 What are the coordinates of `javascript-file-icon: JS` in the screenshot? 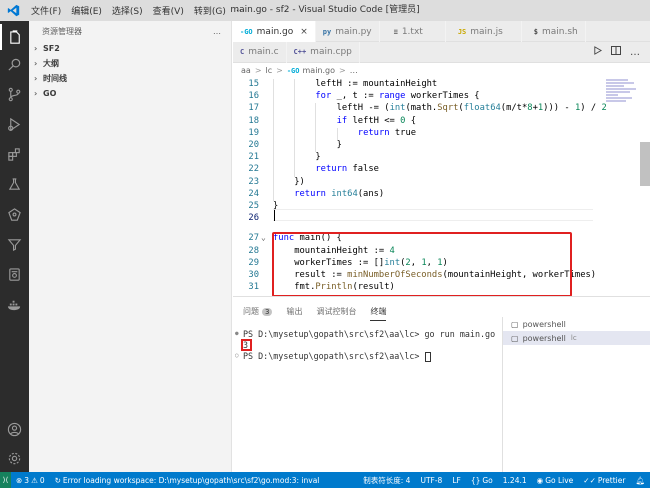 It's located at (462, 31).